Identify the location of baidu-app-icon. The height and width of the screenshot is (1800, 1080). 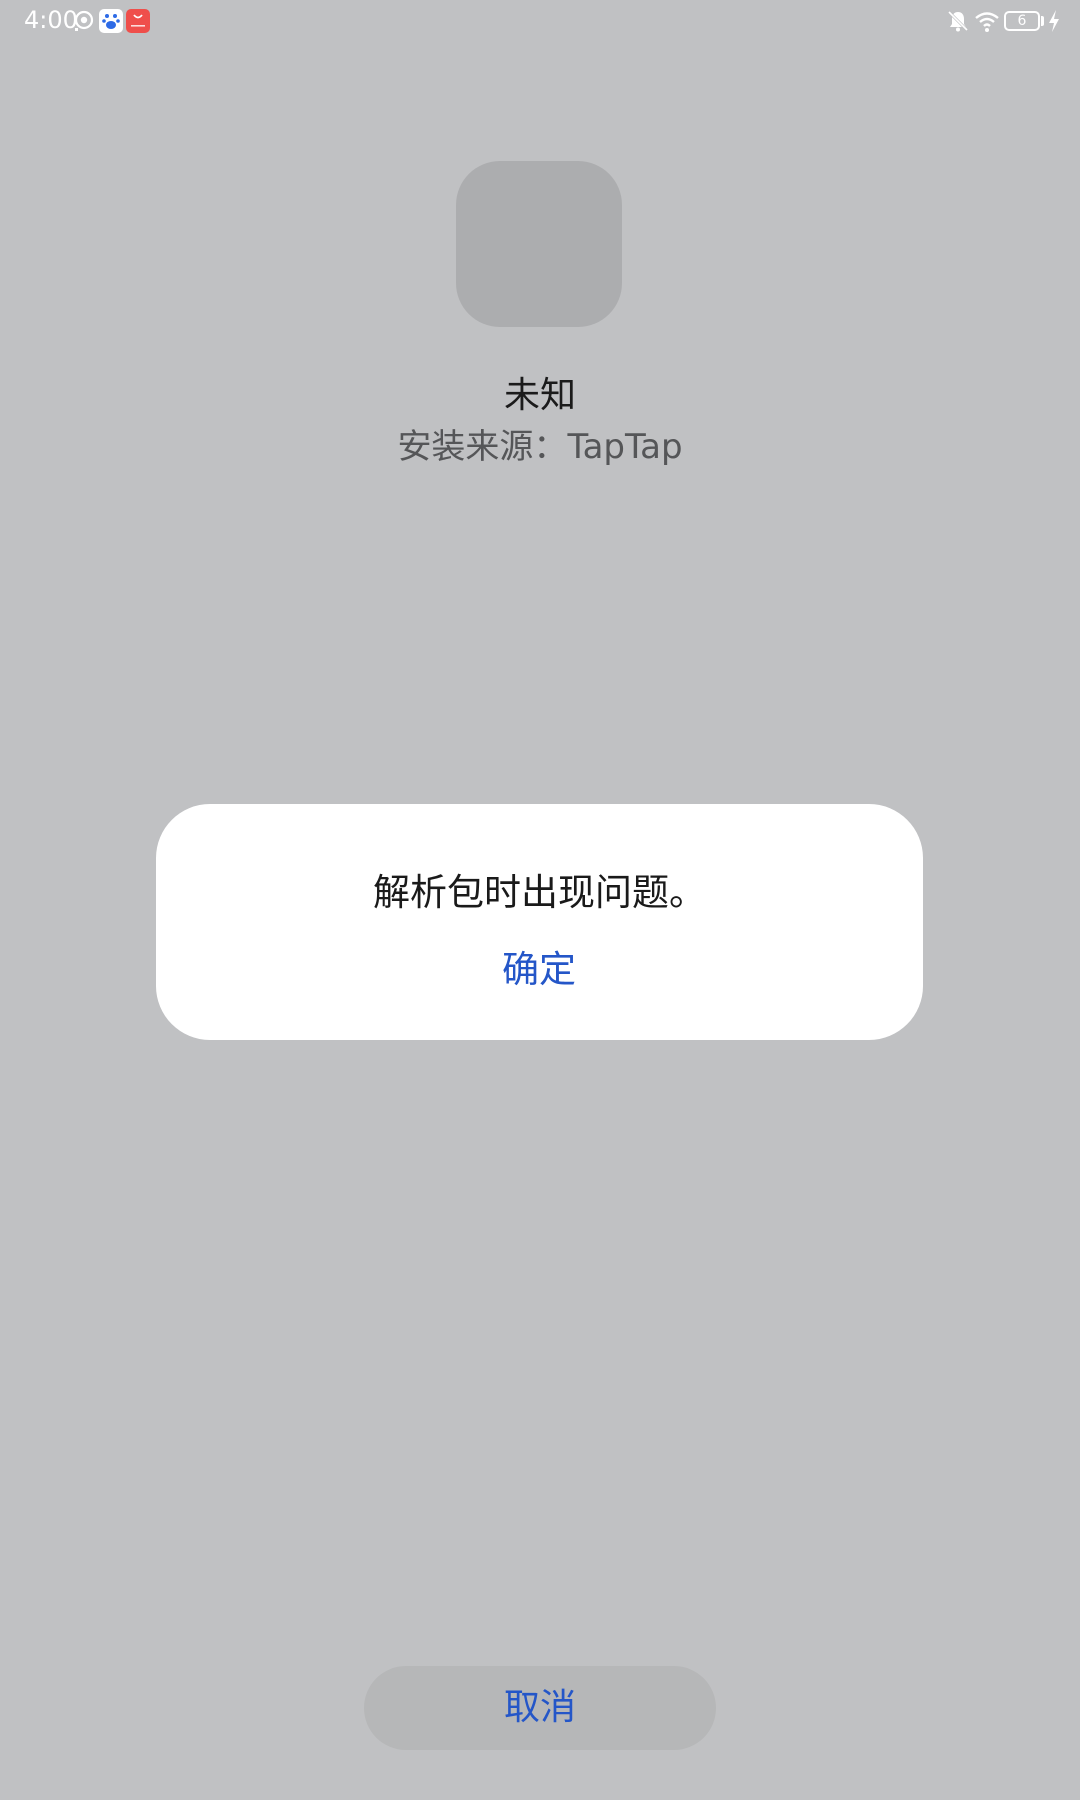
(111, 21).